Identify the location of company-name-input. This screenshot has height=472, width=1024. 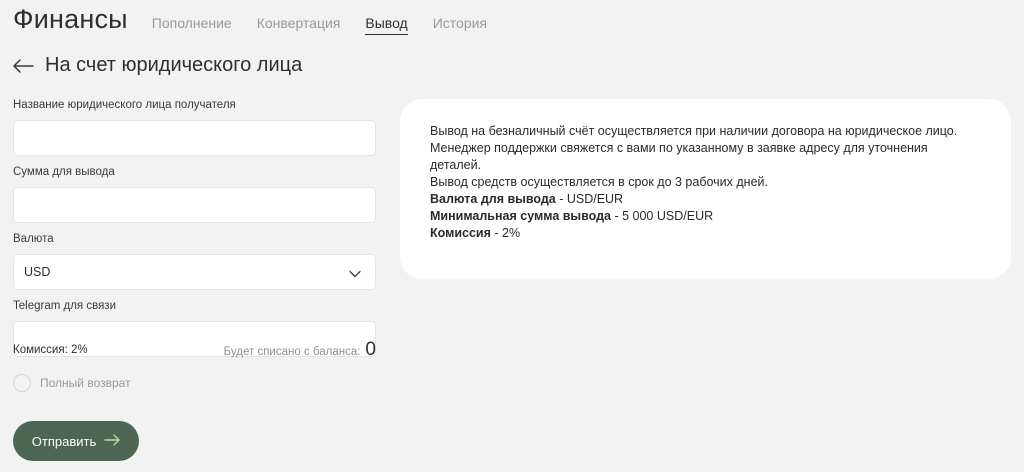
(194, 138).